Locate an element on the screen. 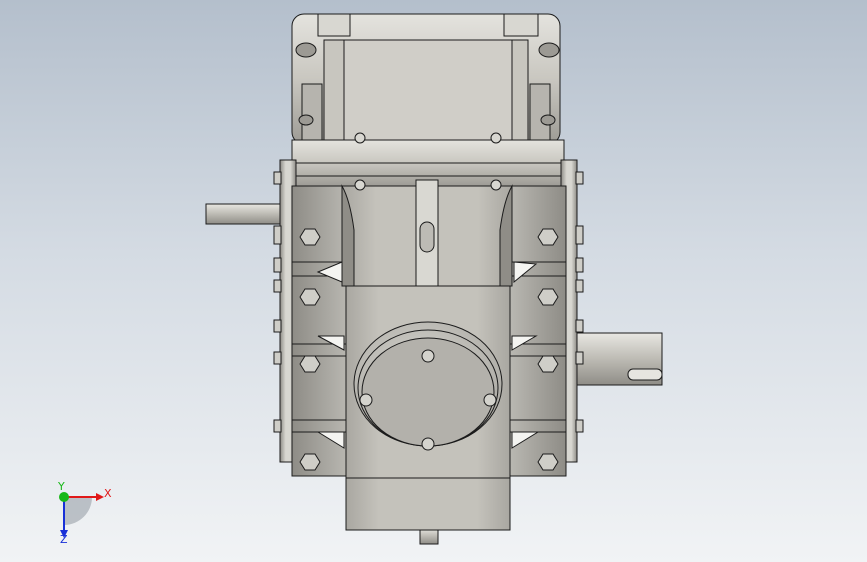  view-triad: X Y Z is located at coordinates (84, 513).